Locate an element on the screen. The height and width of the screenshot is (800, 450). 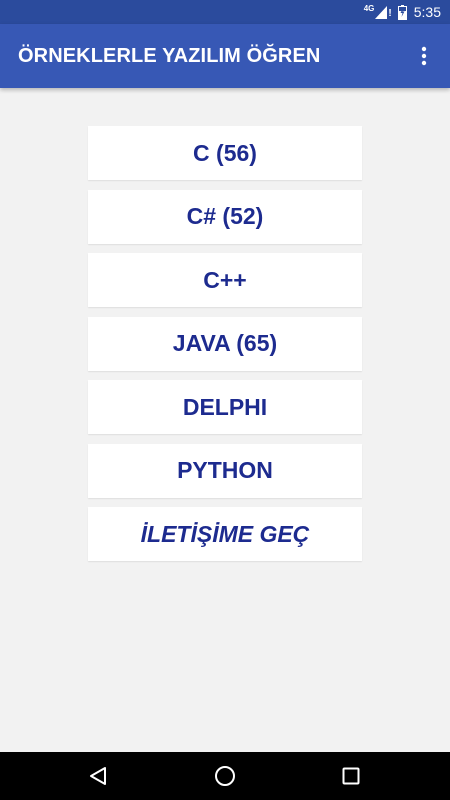
status-bar: 4G ! 5:35 is located at coordinates (225, 12).